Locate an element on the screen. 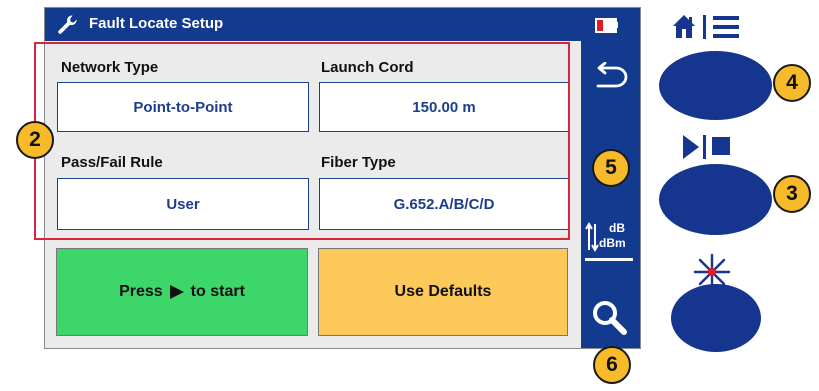 The width and height of the screenshot is (819, 391). home-menu-button is located at coordinates (715, 85).